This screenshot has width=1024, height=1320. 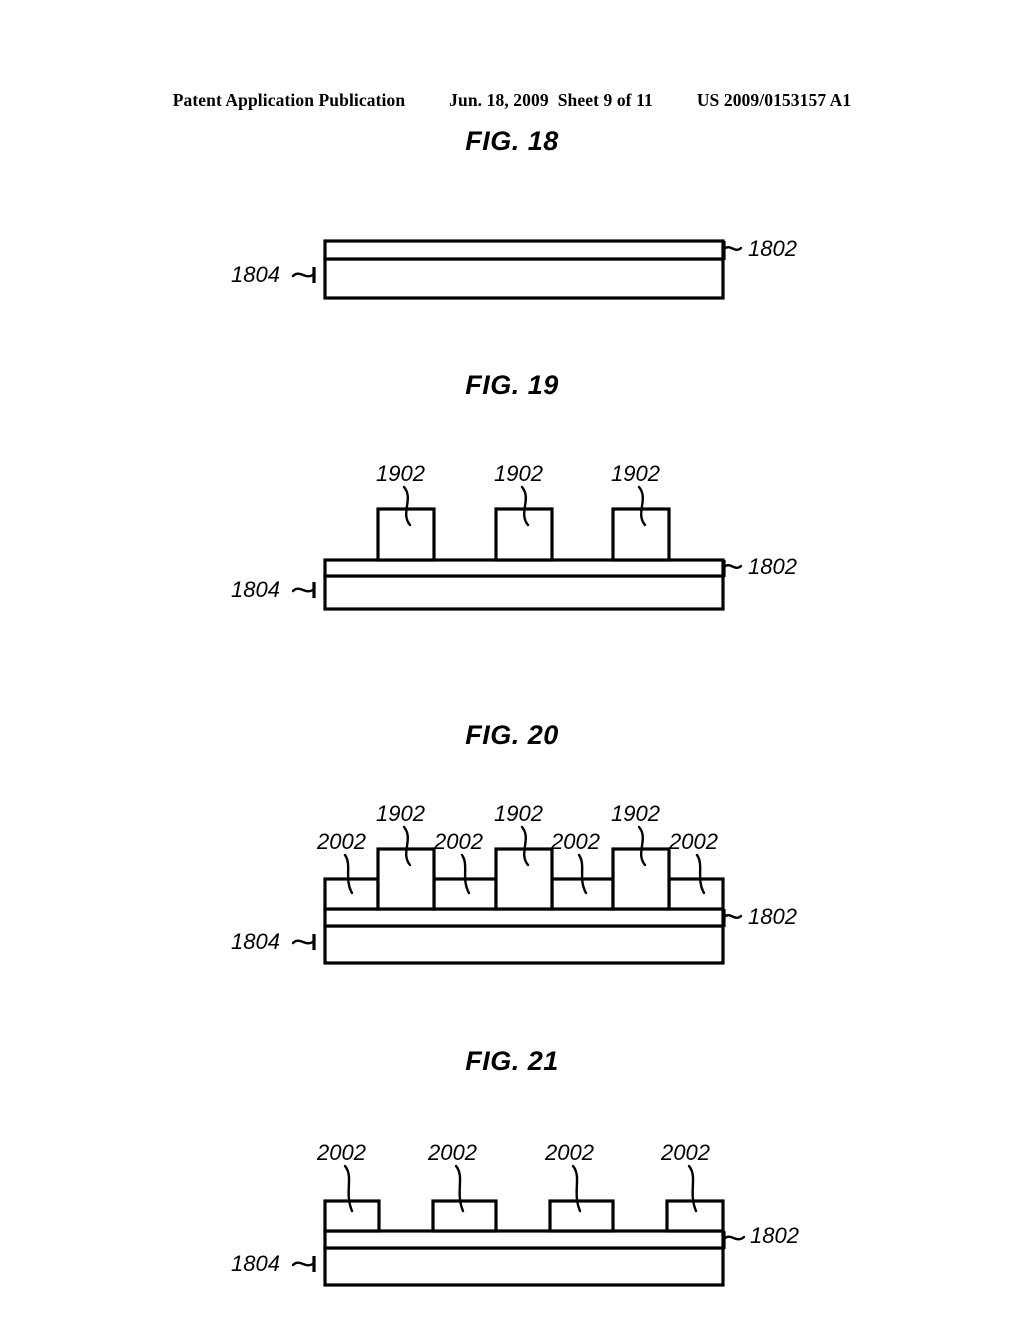 I want to click on fig21-substrate-layer, so click(x=524, y=1266).